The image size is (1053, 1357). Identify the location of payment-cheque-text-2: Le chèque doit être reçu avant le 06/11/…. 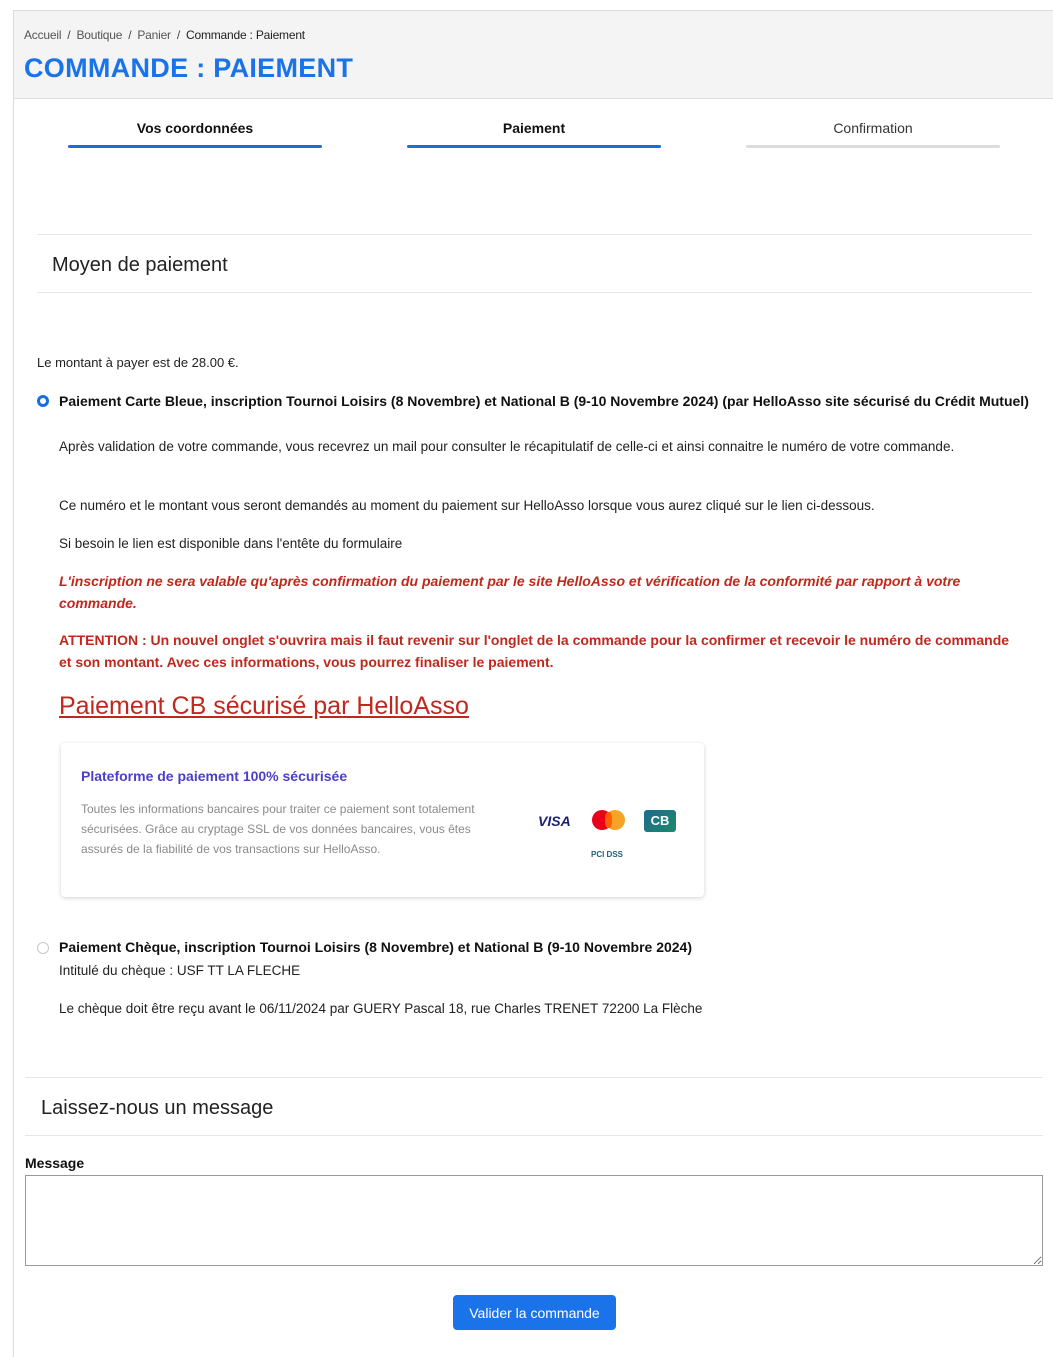
(381, 1008).